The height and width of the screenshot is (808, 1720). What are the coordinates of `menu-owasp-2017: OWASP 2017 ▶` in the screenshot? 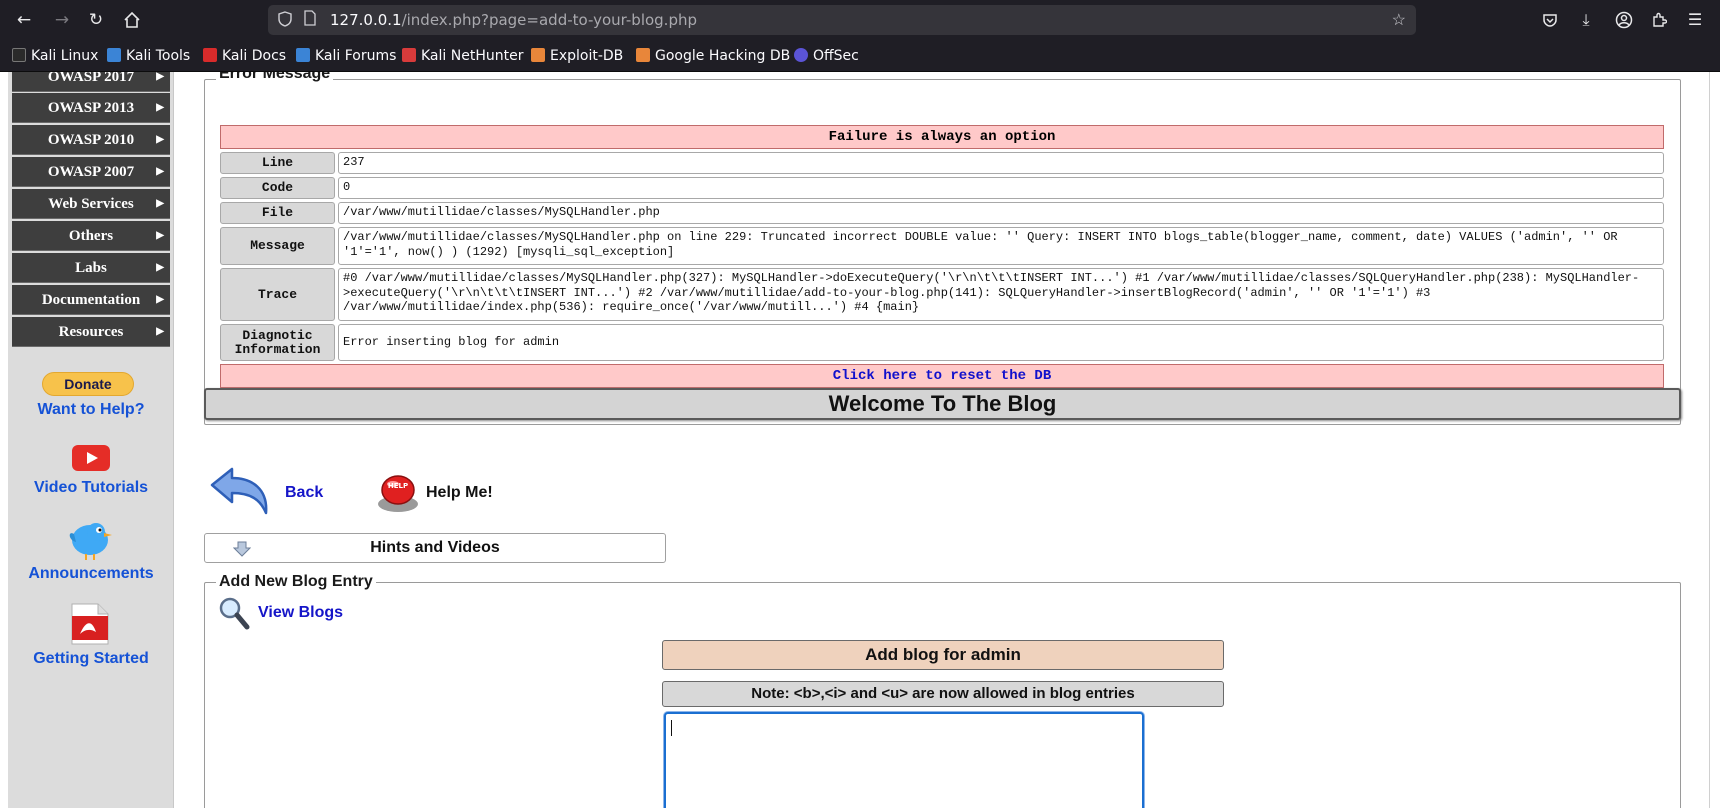 It's located at (91, 82).